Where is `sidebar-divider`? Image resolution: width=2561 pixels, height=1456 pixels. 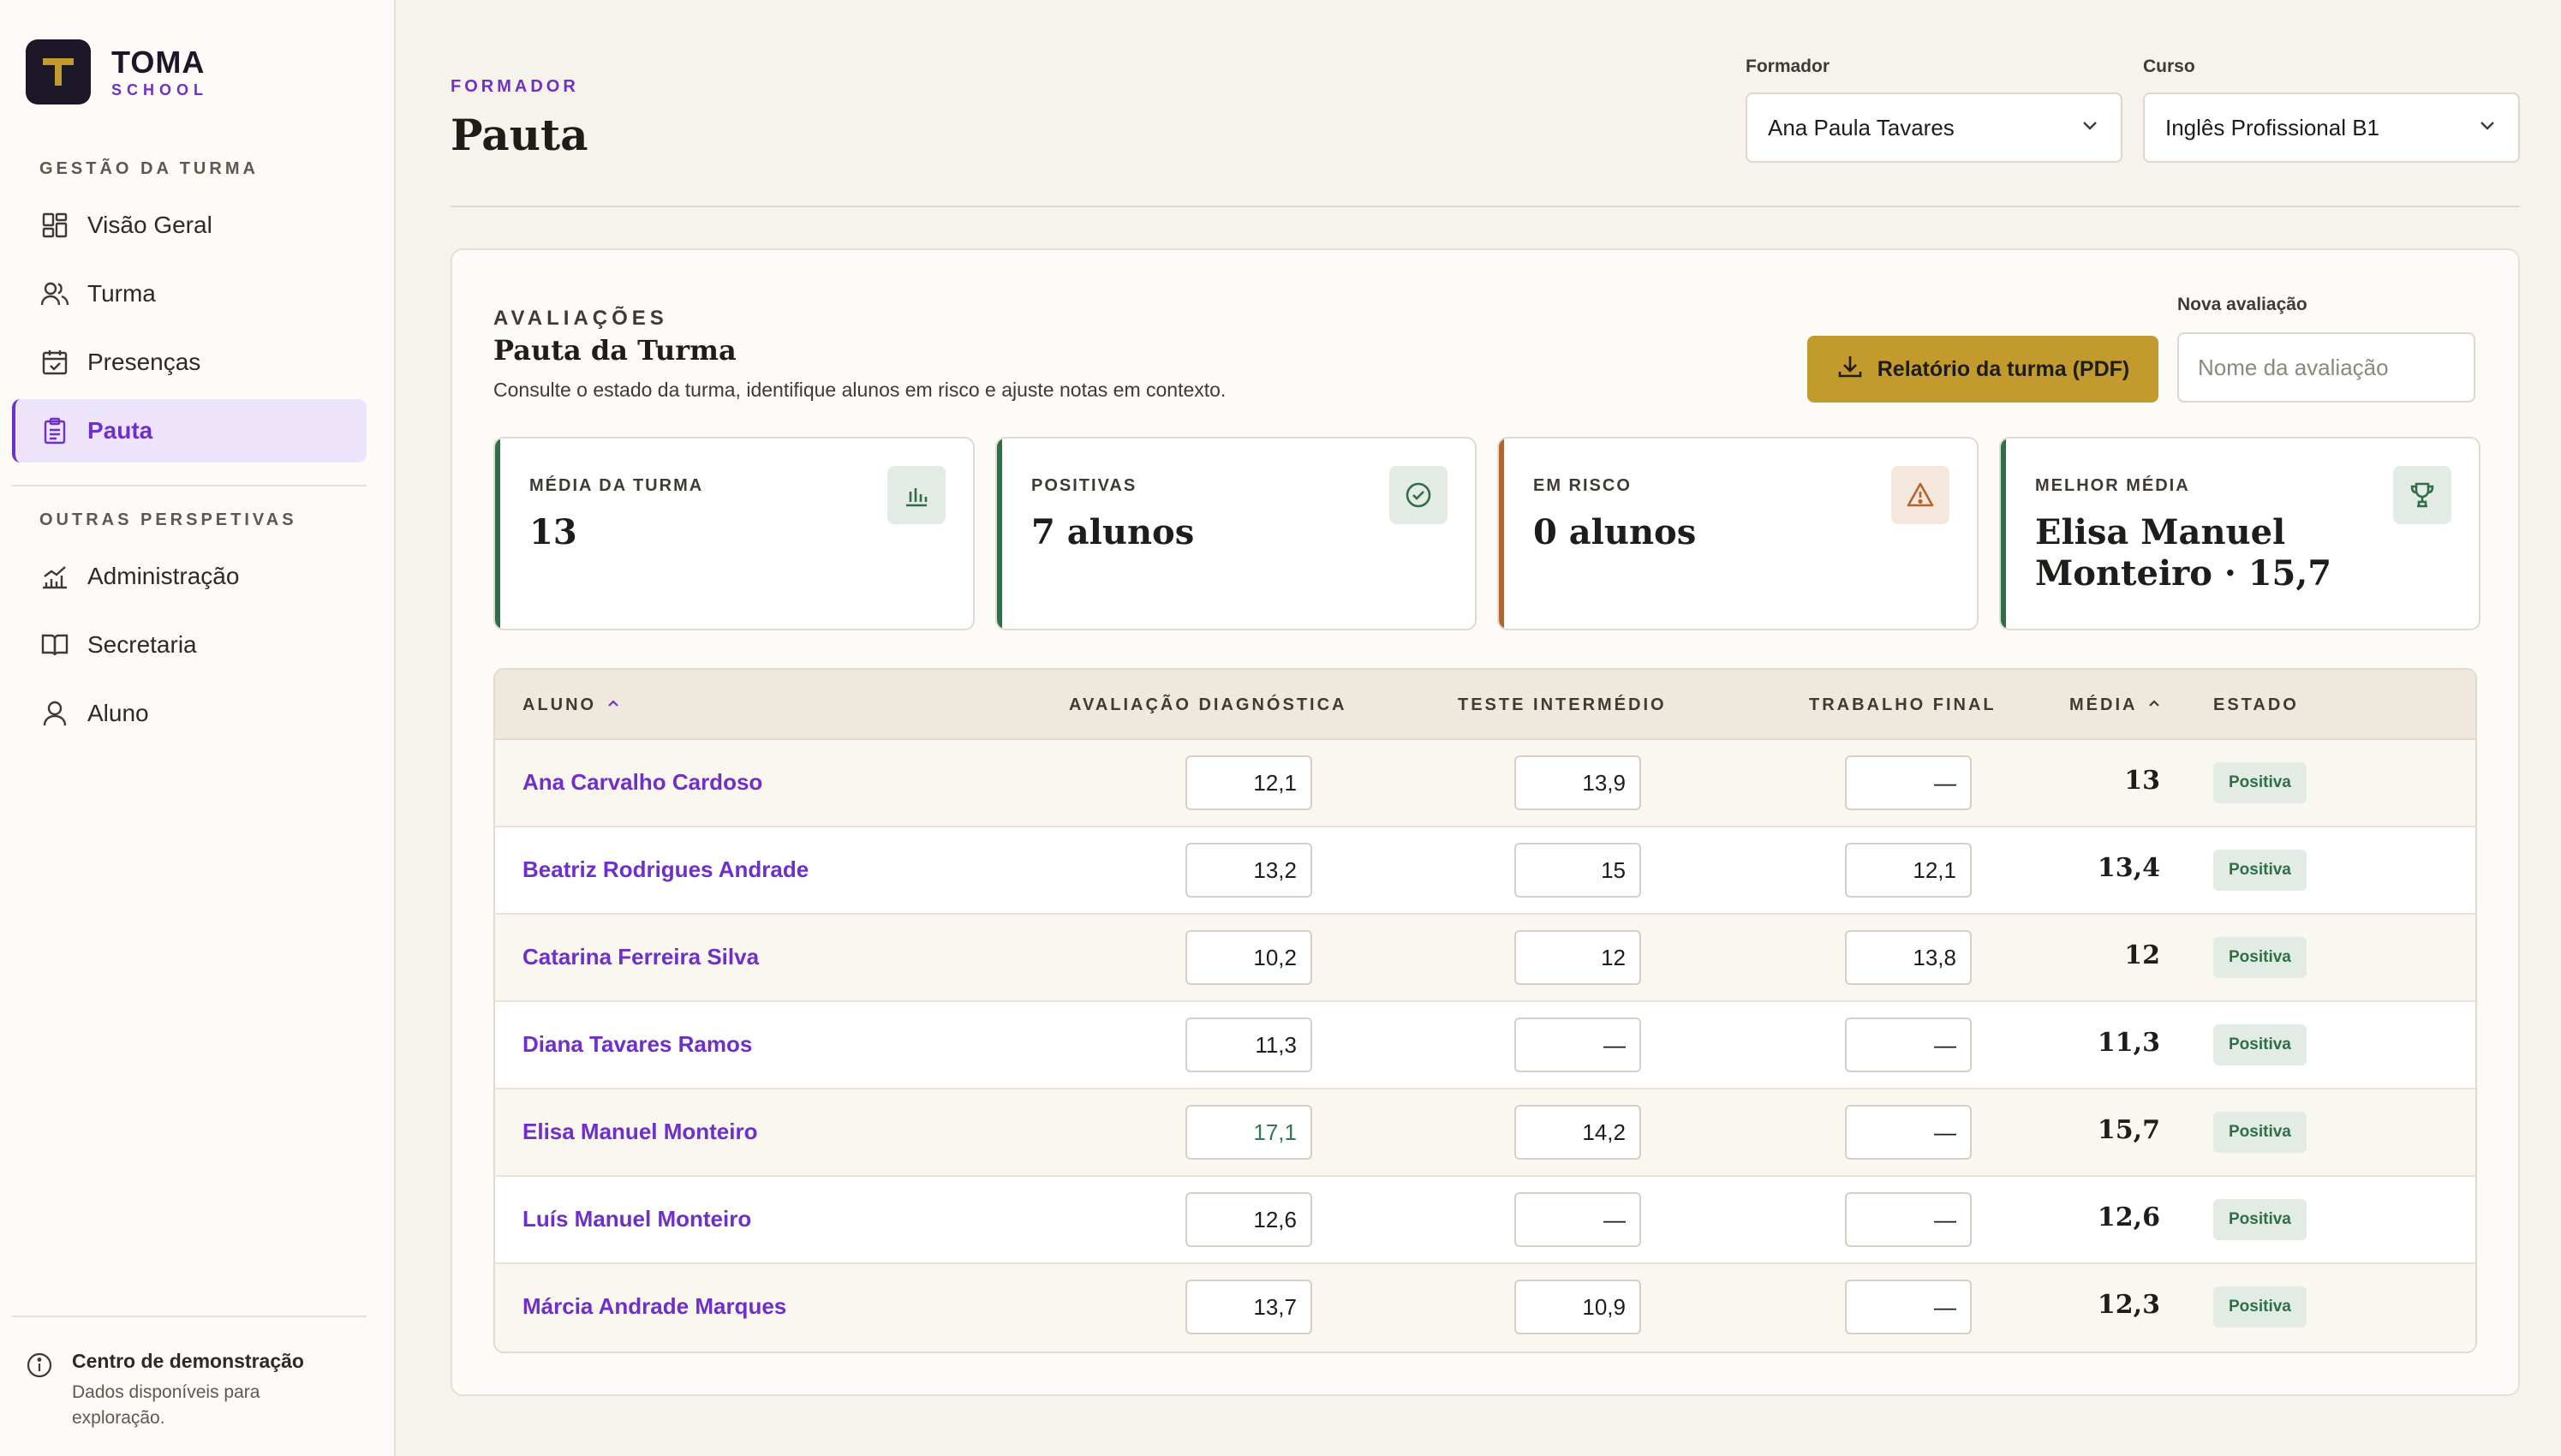 sidebar-divider is located at coordinates (189, 486).